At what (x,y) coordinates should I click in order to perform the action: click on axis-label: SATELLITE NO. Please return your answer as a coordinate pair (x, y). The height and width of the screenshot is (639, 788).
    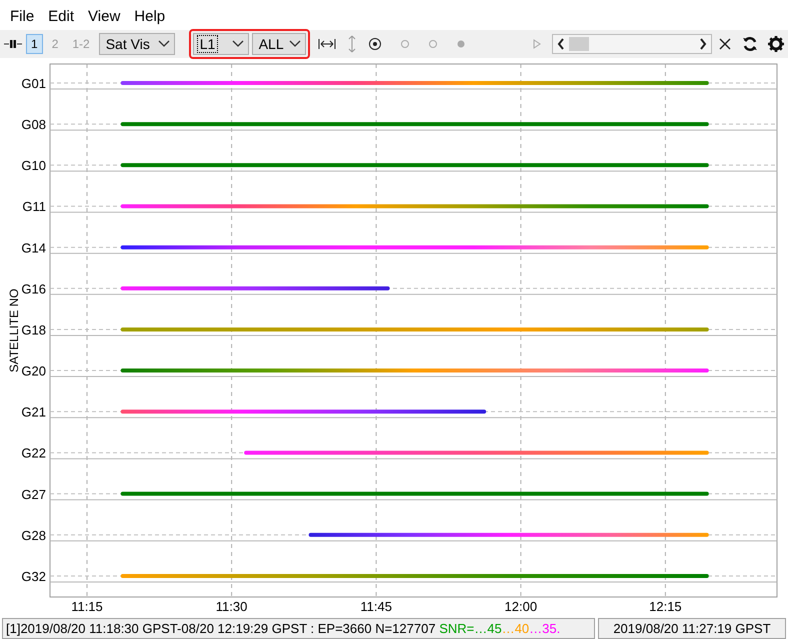
    Looking at the image, I should click on (14, 330).